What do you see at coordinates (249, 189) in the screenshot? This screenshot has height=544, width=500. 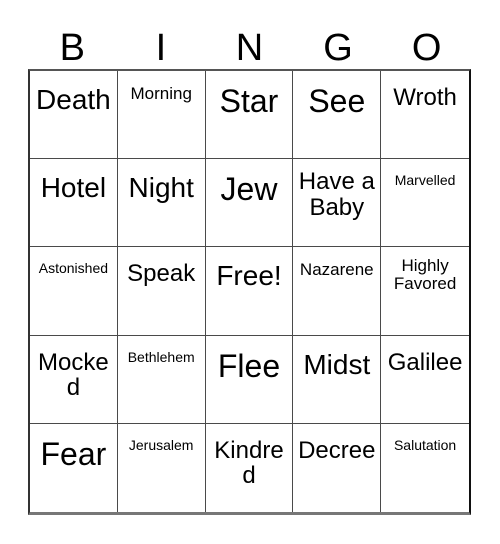 I see `bingo-cell-label: Jew` at bounding box center [249, 189].